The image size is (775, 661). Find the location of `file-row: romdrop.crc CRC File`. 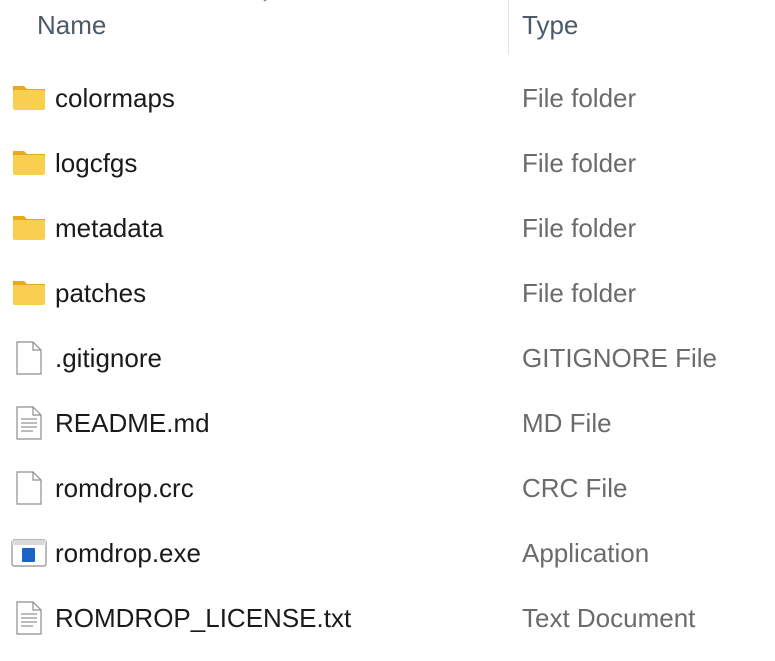

file-row: romdrop.crc CRC File is located at coordinates (387, 488).